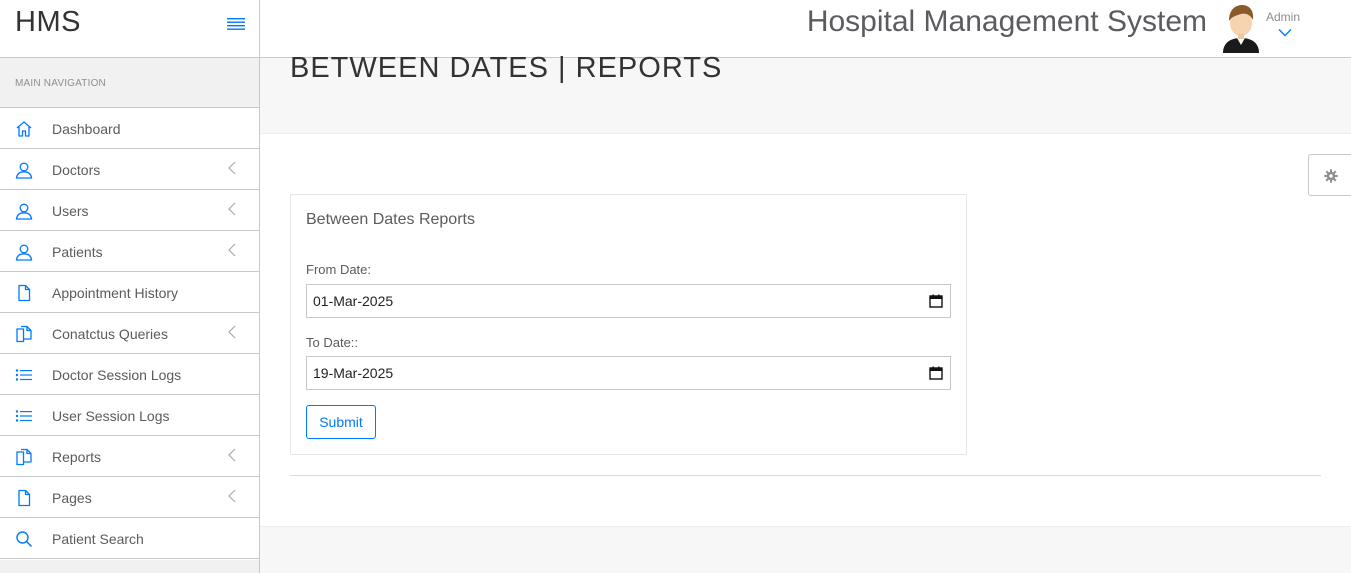 Image resolution: width=1351 pixels, height=573 pixels. Describe the element at coordinates (1241, 28) in the screenshot. I see `user-avatar-icon` at that location.